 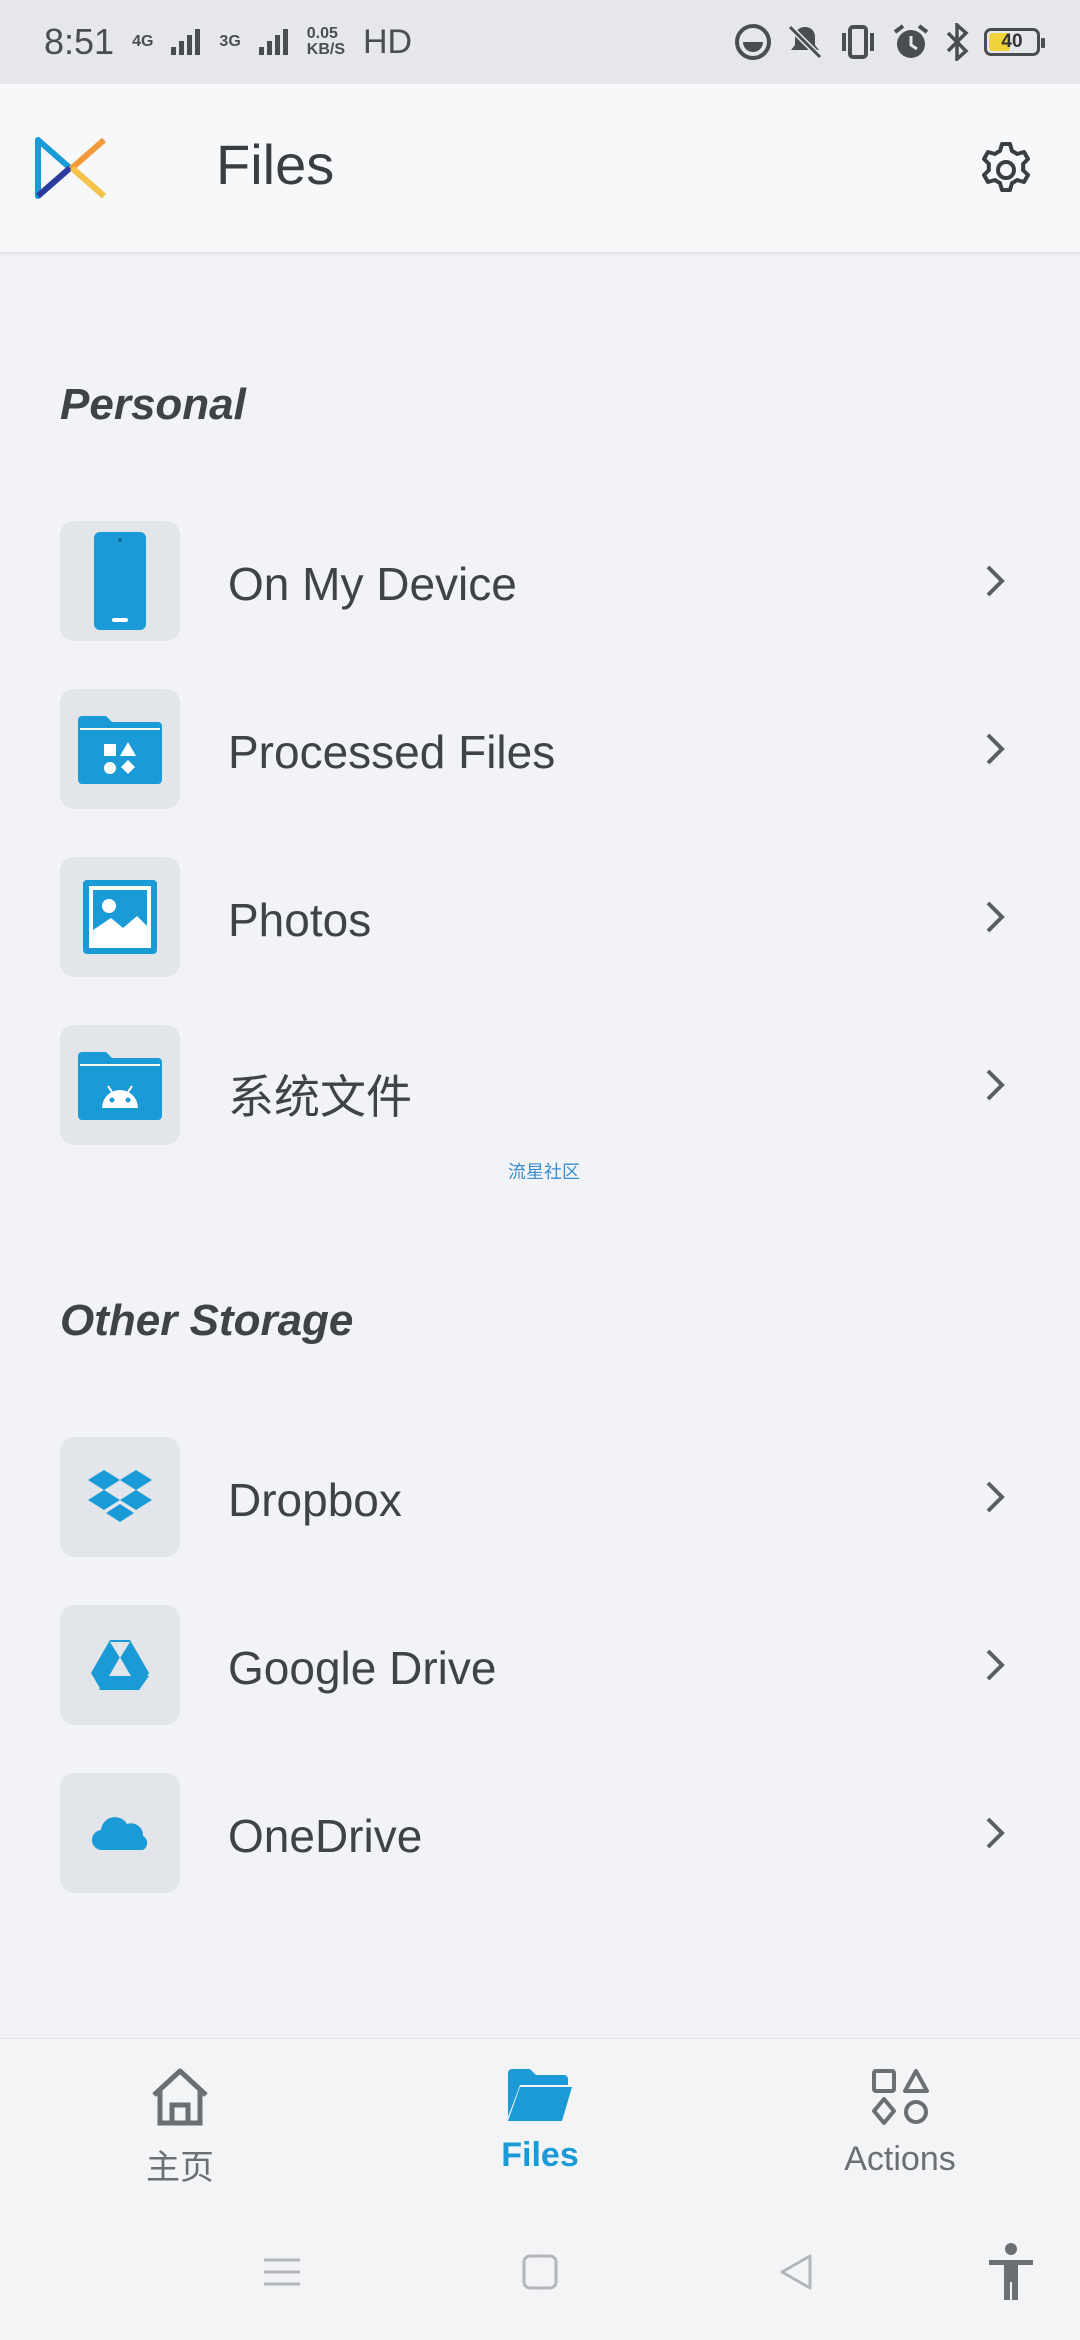 I want to click on system-navigation-bar, so click(x=540, y=2274).